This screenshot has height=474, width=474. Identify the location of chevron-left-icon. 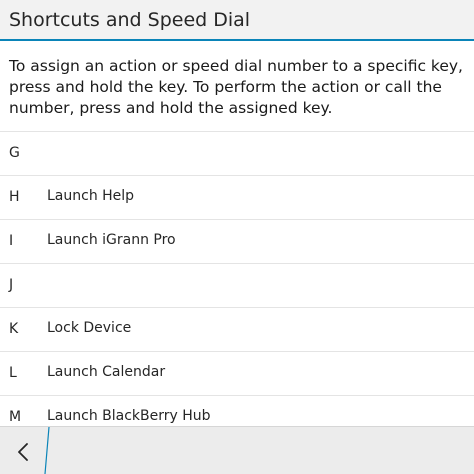
(23, 452).